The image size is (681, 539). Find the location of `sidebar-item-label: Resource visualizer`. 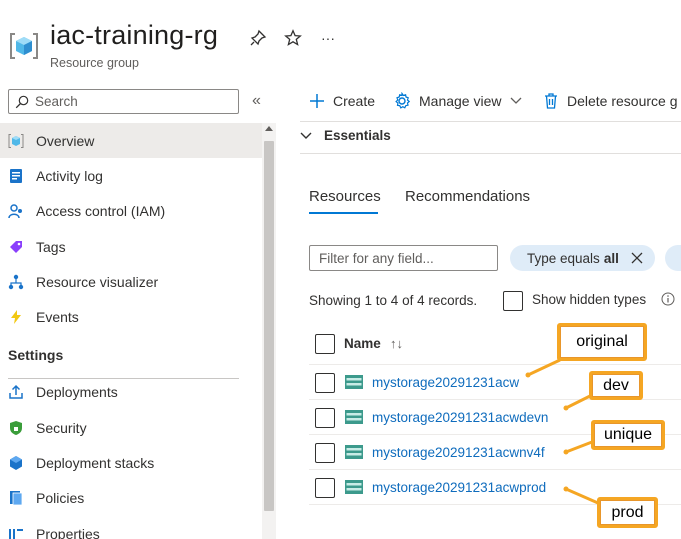

sidebar-item-label: Resource visualizer is located at coordinates (97, 281).